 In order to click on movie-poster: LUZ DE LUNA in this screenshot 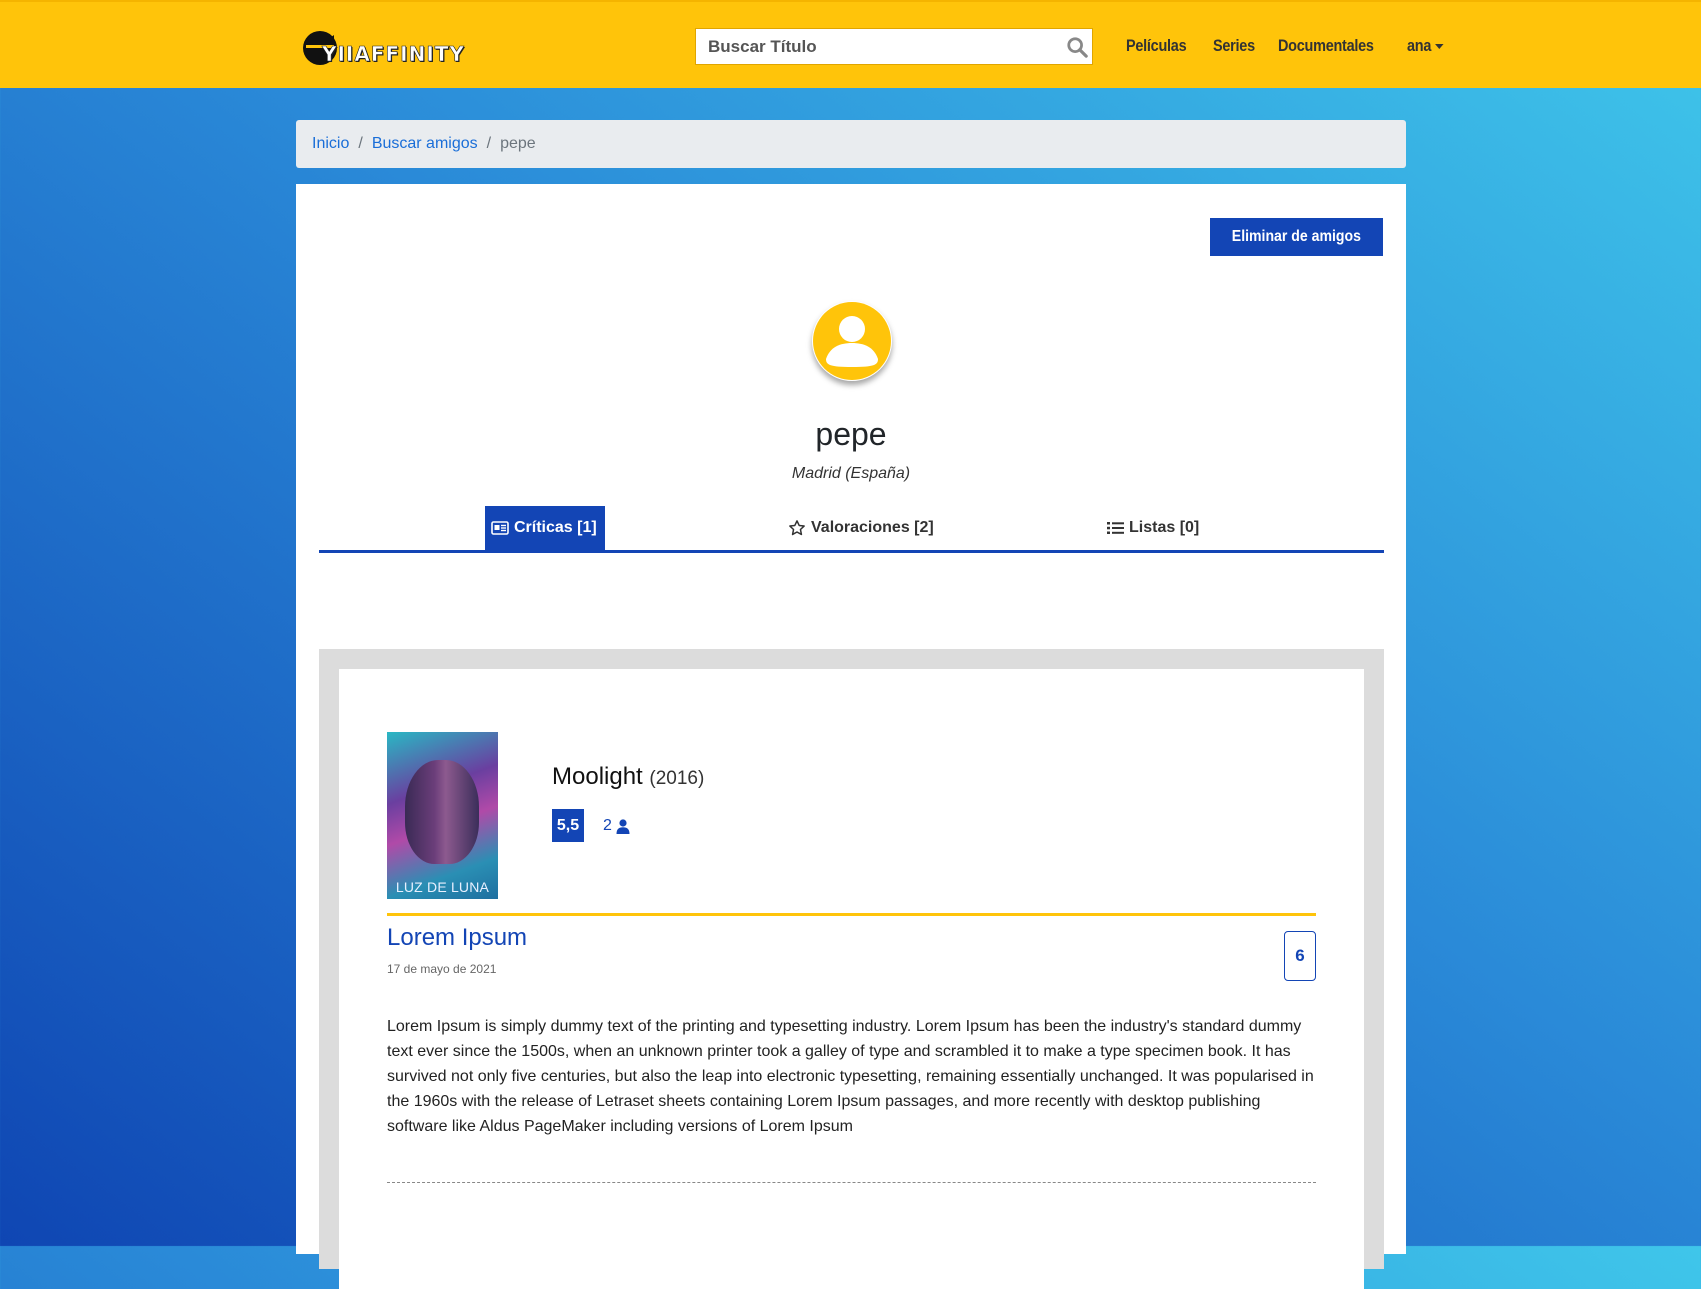, I will do `click(442, 815)`.